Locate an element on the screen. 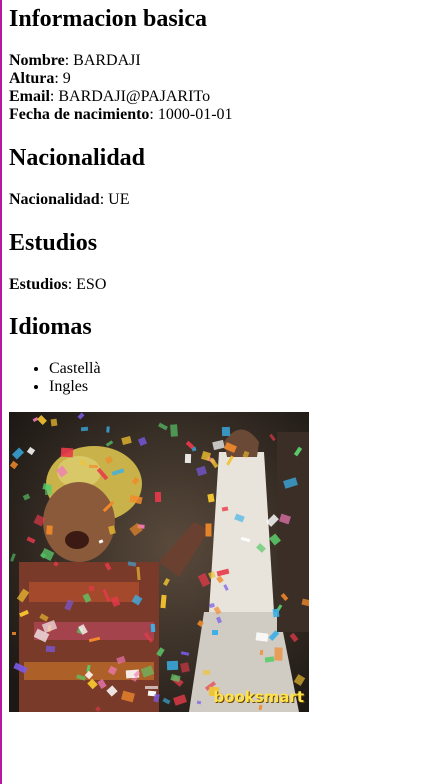  field-height: Altura: 9 is located at coordinates (40, 78).